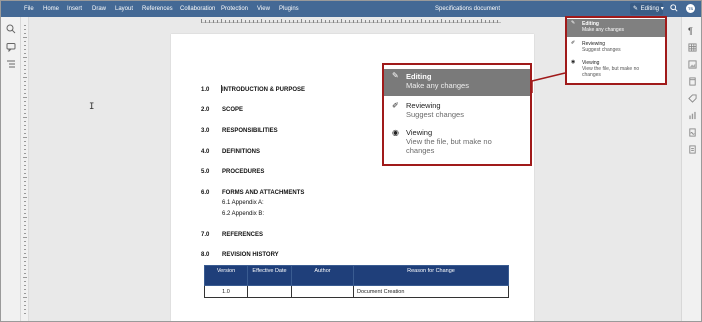 The image size is (702, 322). What do you see at coordinates (243, 172) in the screenshot?
I see `section-title: PROCEDURES` at bounding box center [243, 172].